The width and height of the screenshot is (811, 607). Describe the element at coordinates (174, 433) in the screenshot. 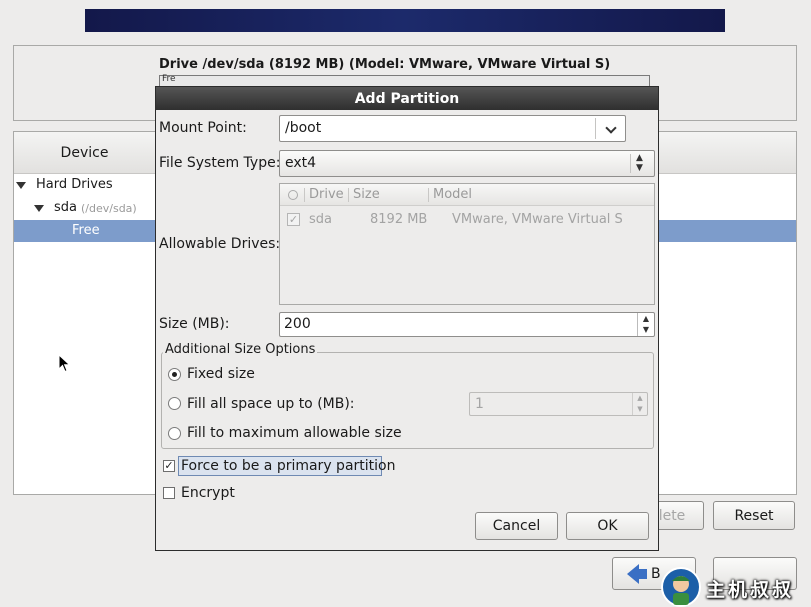

I see `fill-maximum-radio` at that location.